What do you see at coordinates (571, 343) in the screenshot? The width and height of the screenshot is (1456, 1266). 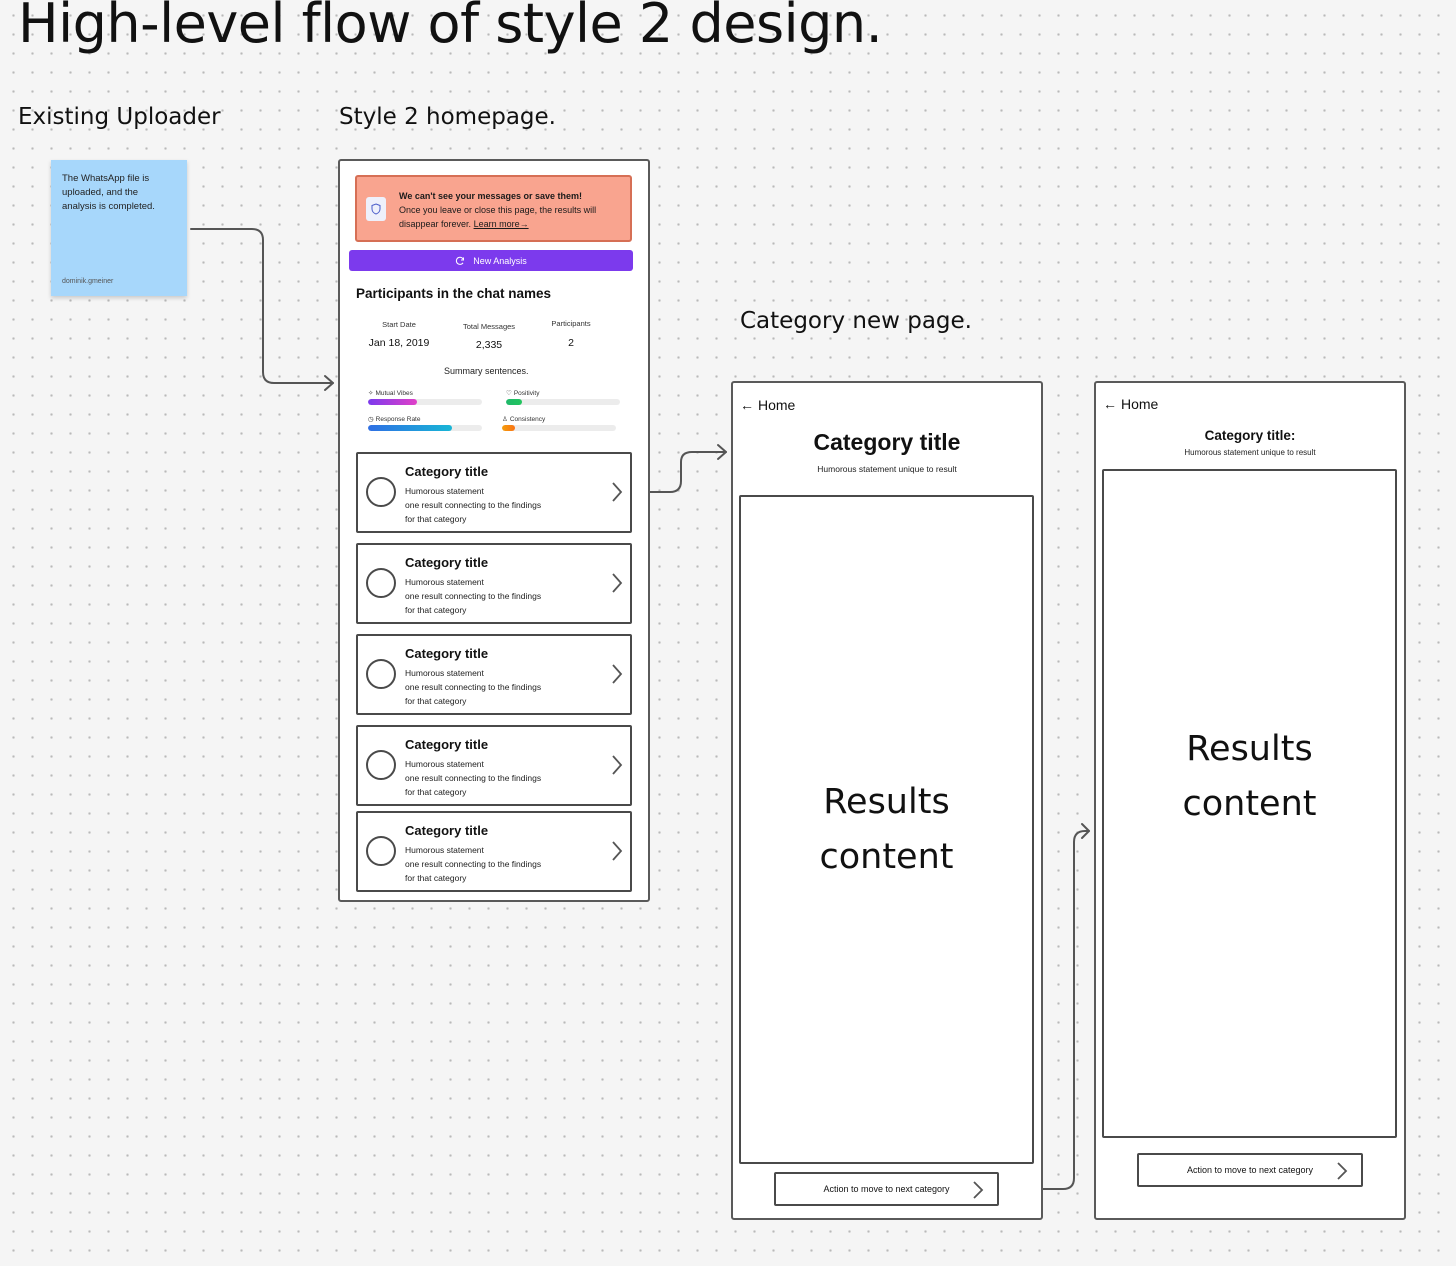 I see `stat-participants-value: 2` at bounding box center [571, 343].